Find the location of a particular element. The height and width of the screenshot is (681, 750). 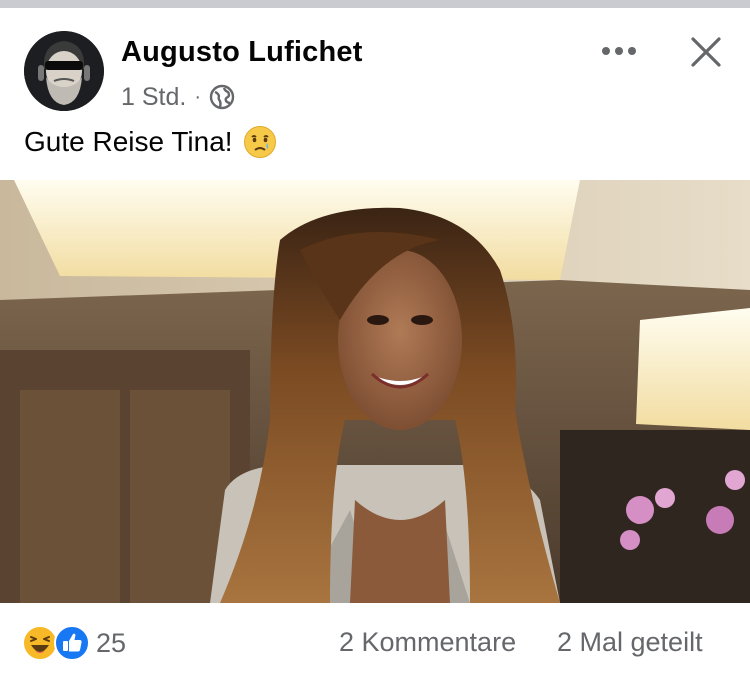

reaction-count: 25 is located at coordinates (111, 642).